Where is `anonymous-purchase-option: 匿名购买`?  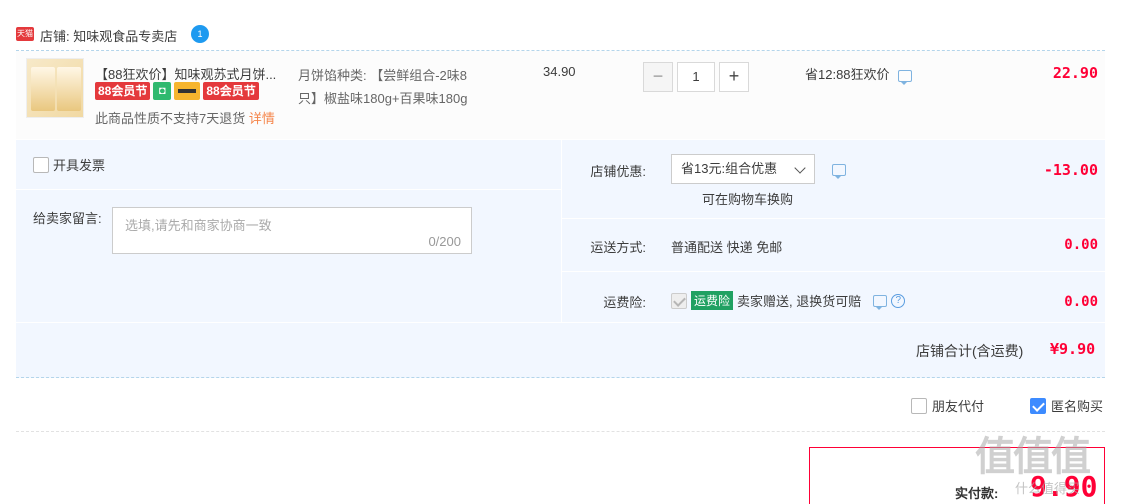 anonymous-purchase-option: 匿名购买 is located at coordinates (1066, 405).